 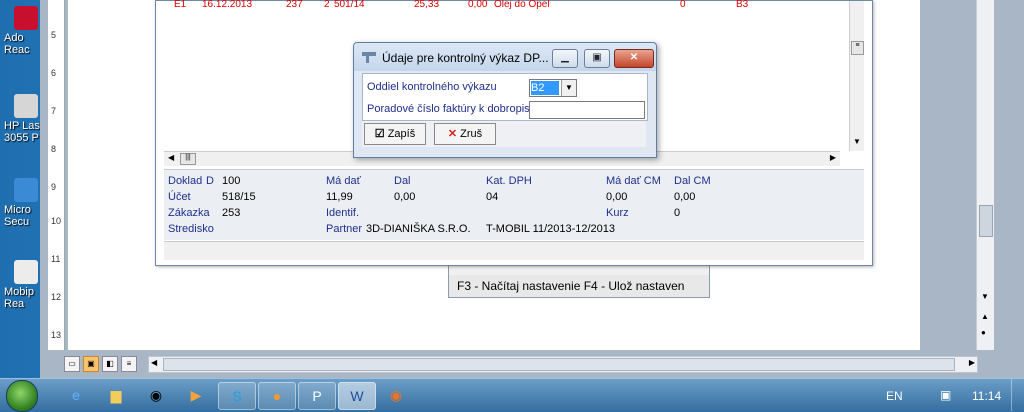 What do you see at coordinates (54, 187) in the screenshot?
I see `ruler-mark: 9` at bounding box center [54, 187].